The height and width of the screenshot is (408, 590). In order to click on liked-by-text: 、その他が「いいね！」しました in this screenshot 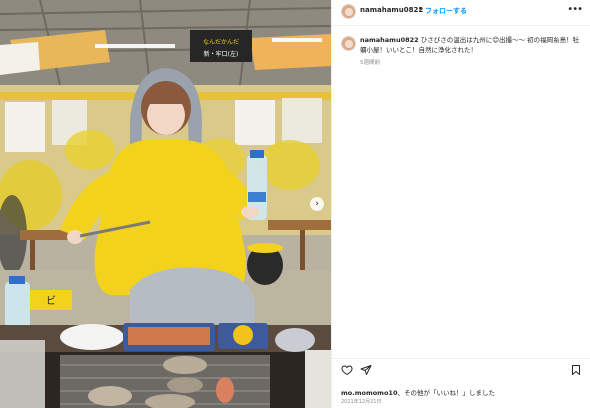, I will do `click(446, 393)`.